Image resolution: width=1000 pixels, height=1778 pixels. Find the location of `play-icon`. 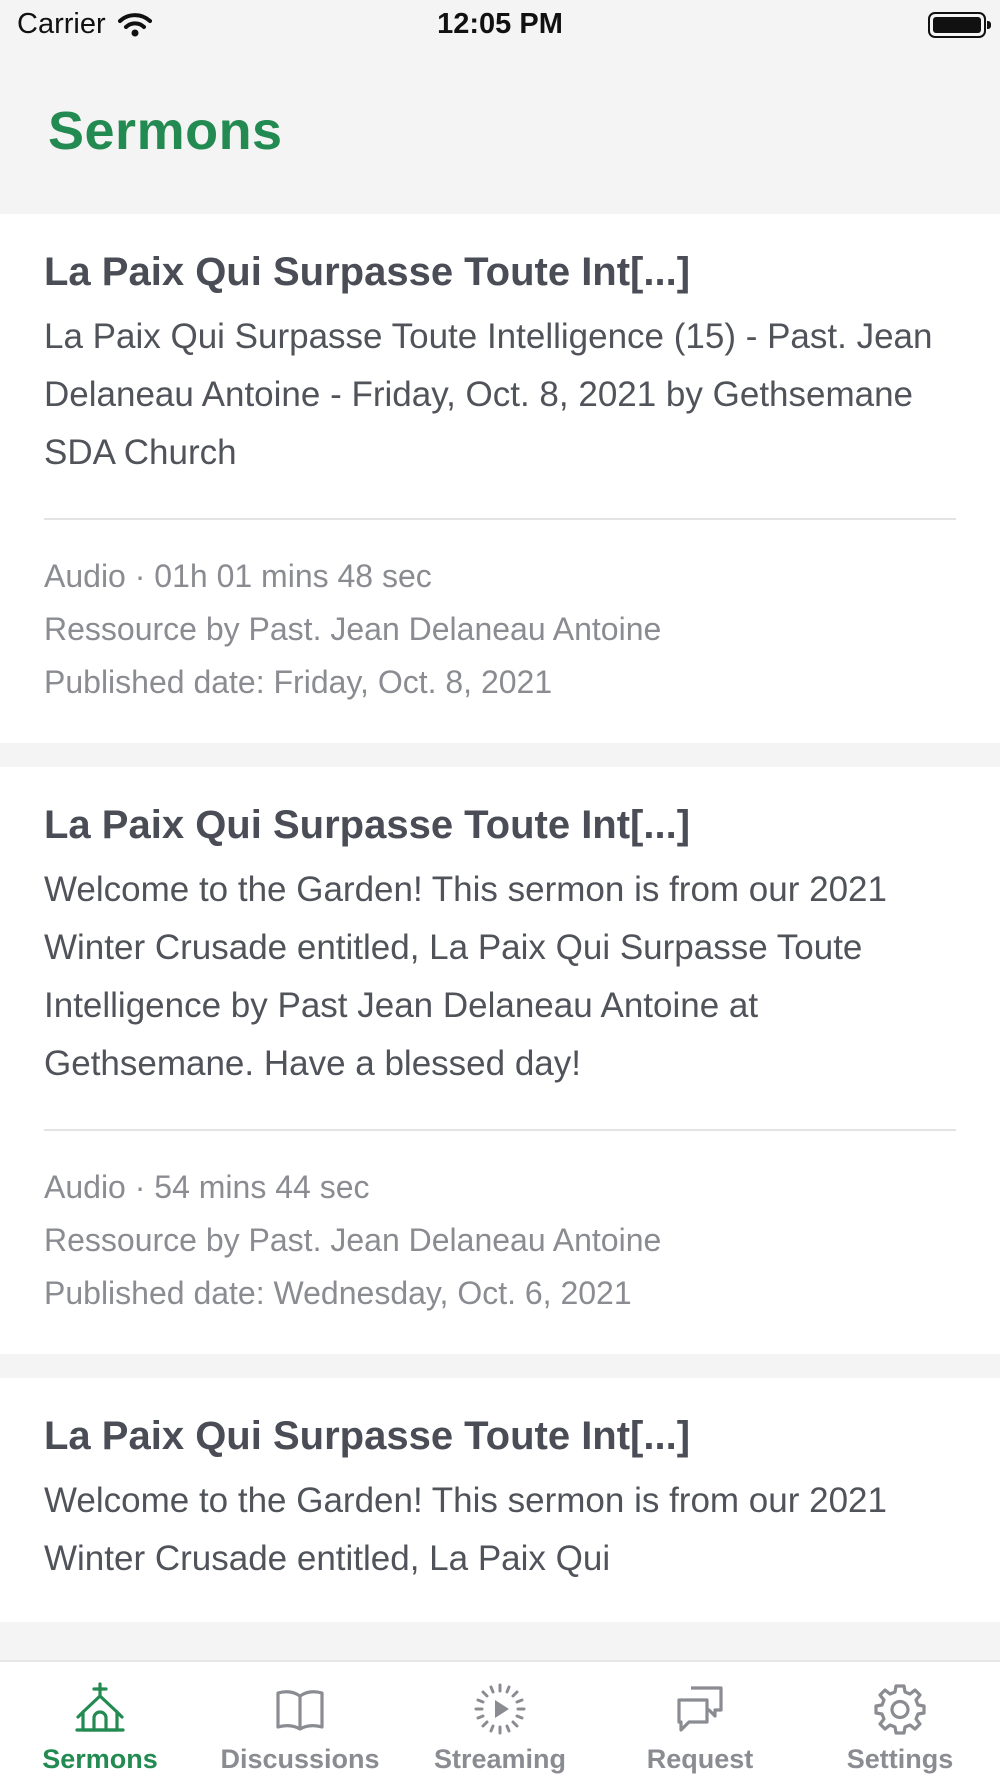

play-icon is located at coordinates (500, 1709).